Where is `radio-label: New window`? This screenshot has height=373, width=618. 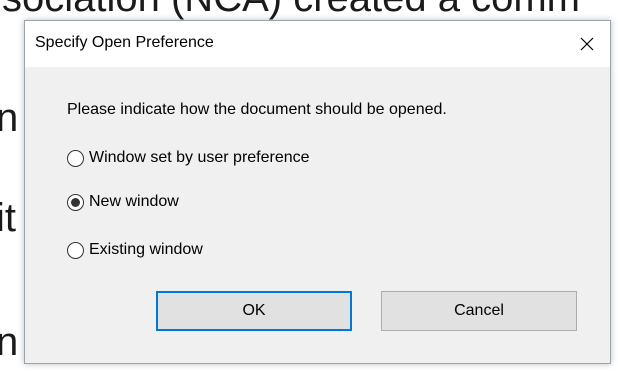 radio-label: New window is located at coordinates (134, 201).